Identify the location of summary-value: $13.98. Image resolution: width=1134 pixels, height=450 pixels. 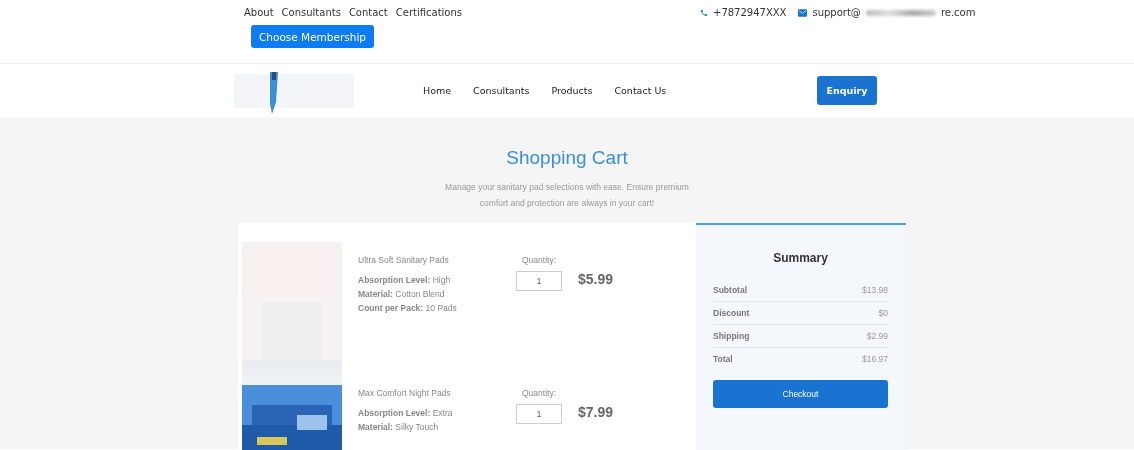
(875, 290).